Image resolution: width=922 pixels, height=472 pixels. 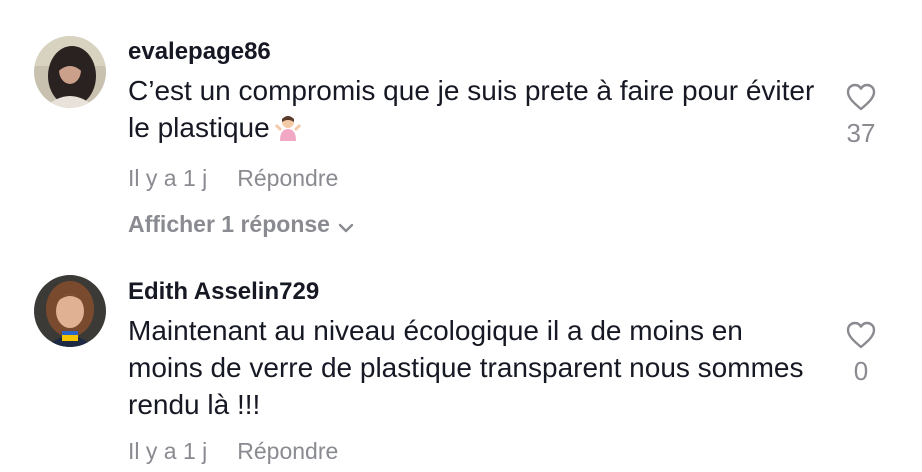 I want to click on like-container: 37, so click(x=861, y=115).